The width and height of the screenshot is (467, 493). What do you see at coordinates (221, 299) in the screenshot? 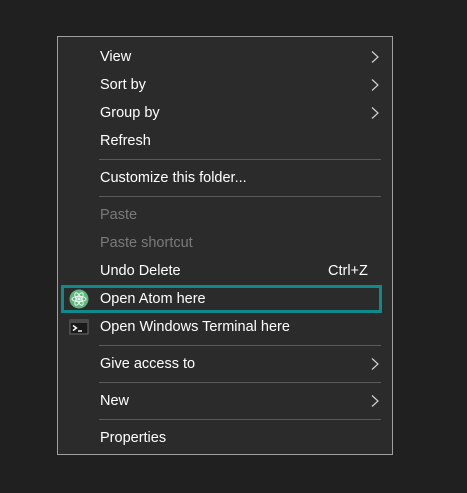
I see `menu-item-open-atom-here: Open Atom here` at bounding box center [221, 299].